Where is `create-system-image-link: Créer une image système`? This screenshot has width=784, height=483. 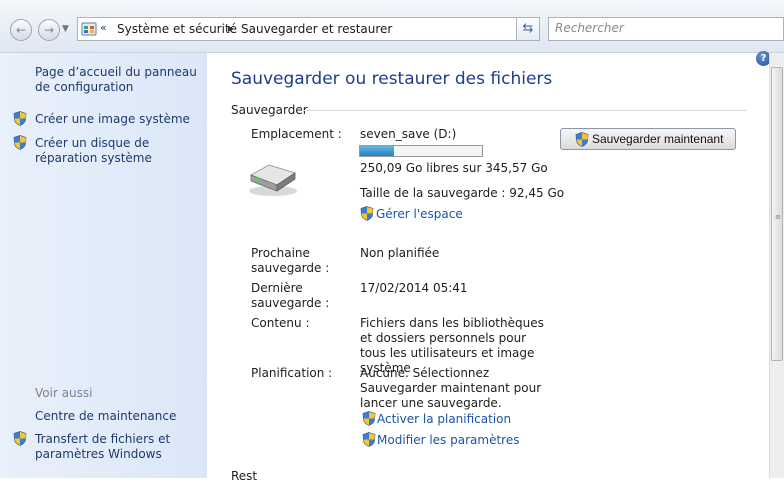
create-system-image-link: Créer une image système is located at coordinates (117, 119).